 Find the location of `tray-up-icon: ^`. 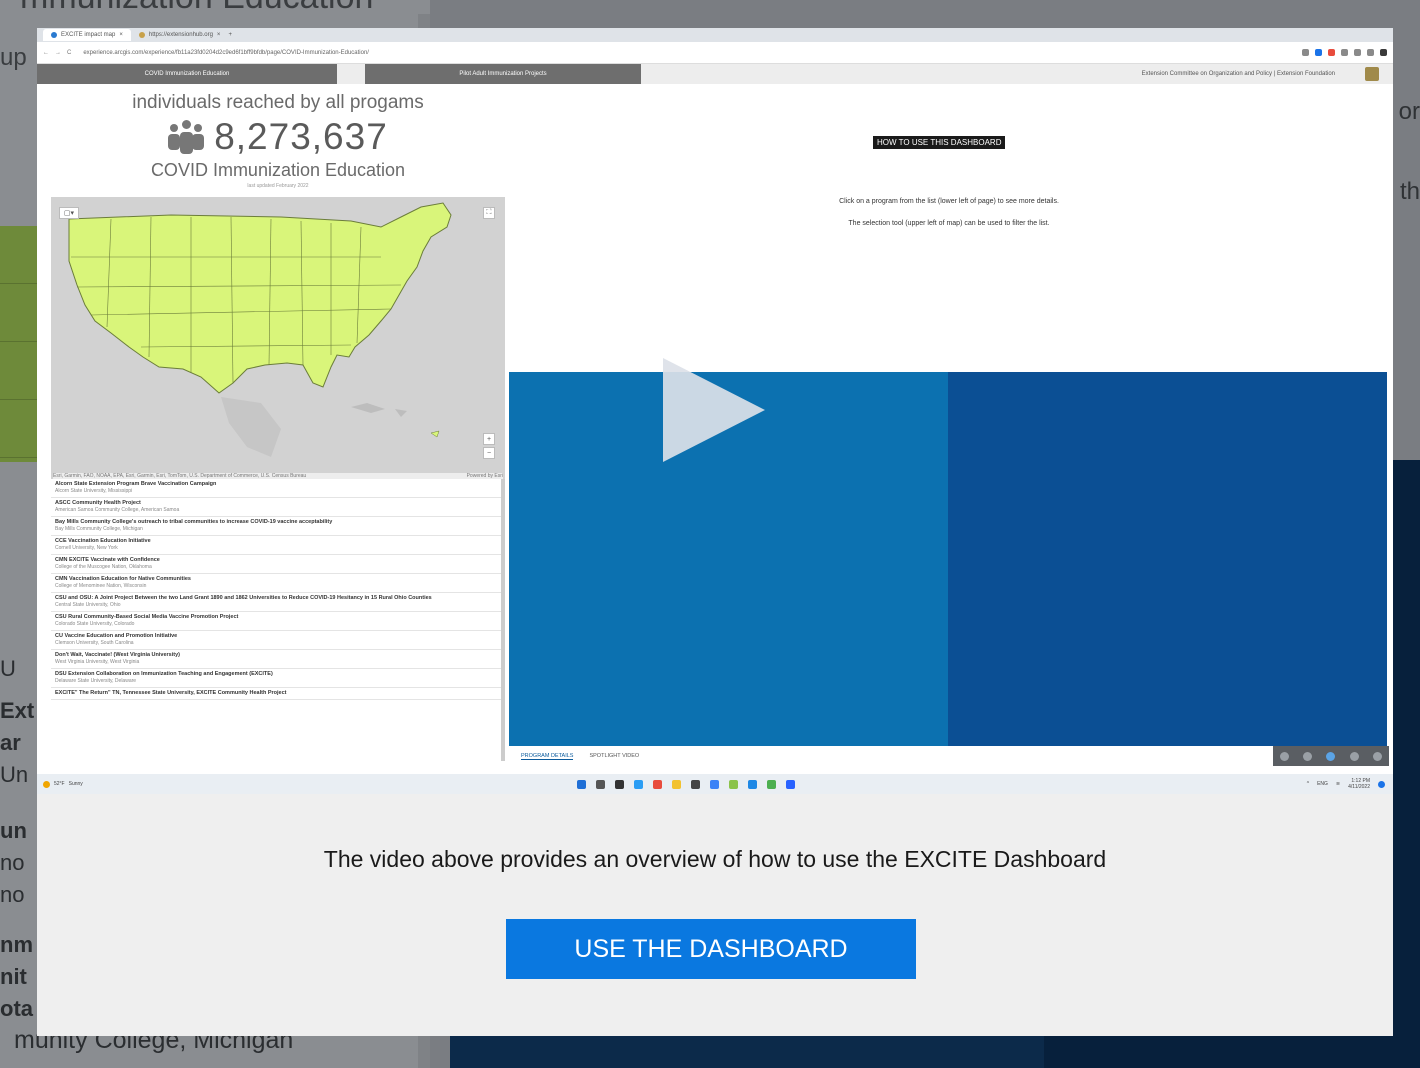

tray-up-icon: ^ is located at coordinates (1308, 784).